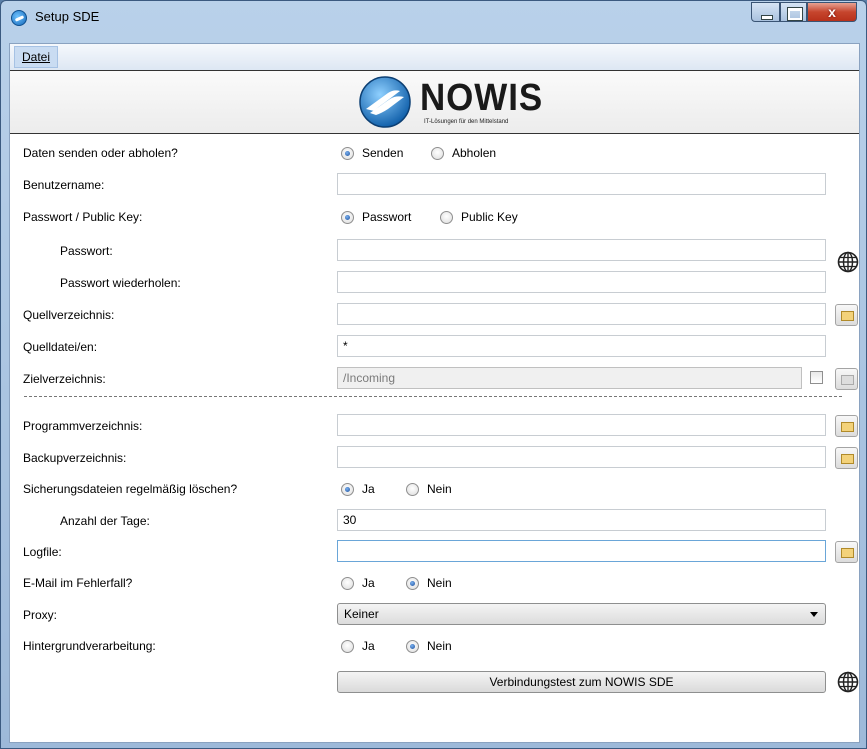 The image size is (867, 749). I want to click on menu-datei: Datei, so click(36, 57).